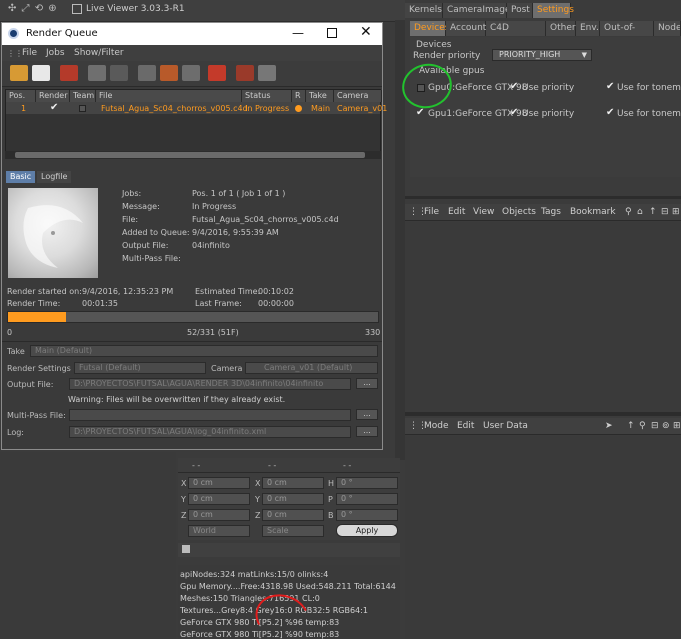 The width and height of the screenshot is (681, 639). What do you see at coordinates (667, 28) in the screenshot?
I see `tab-node: Node` at bounding box center [667, 28].